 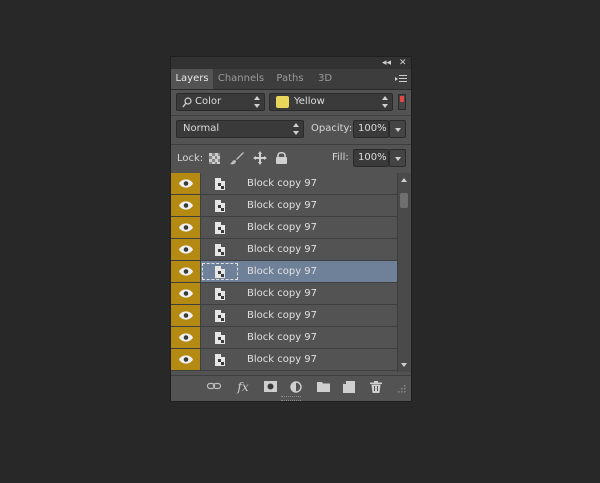 What do you see at coordinates (291, 63) in the screenshot?
I see `panel-title-strip: ◂◂ ✕` at bounding box center [291, 63].